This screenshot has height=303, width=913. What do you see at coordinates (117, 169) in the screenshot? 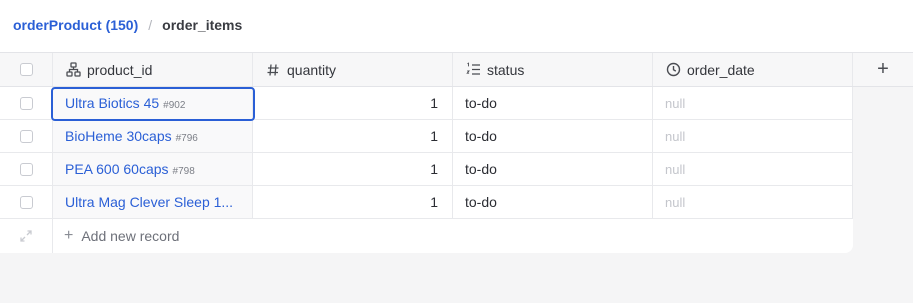
I see `product-link: PEA 600 60caps` at bounding box center [117, 169].